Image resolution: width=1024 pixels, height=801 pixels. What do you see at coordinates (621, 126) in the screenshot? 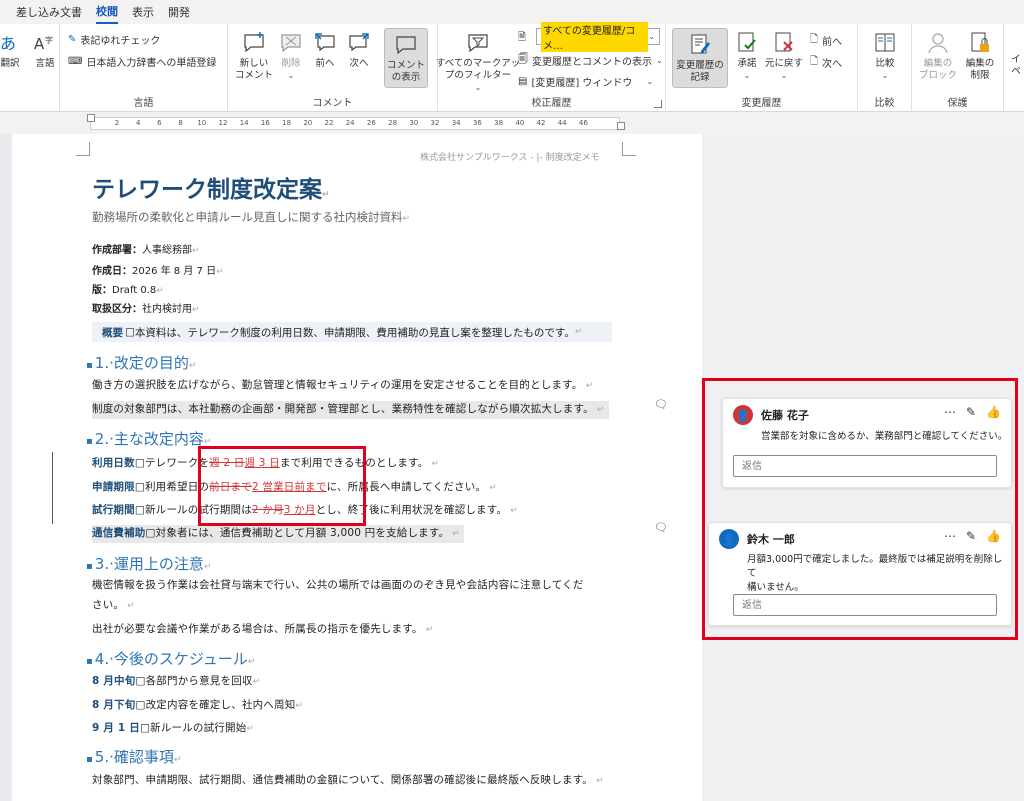
I see `right-indent-marker` at bounding box center [621, 126].